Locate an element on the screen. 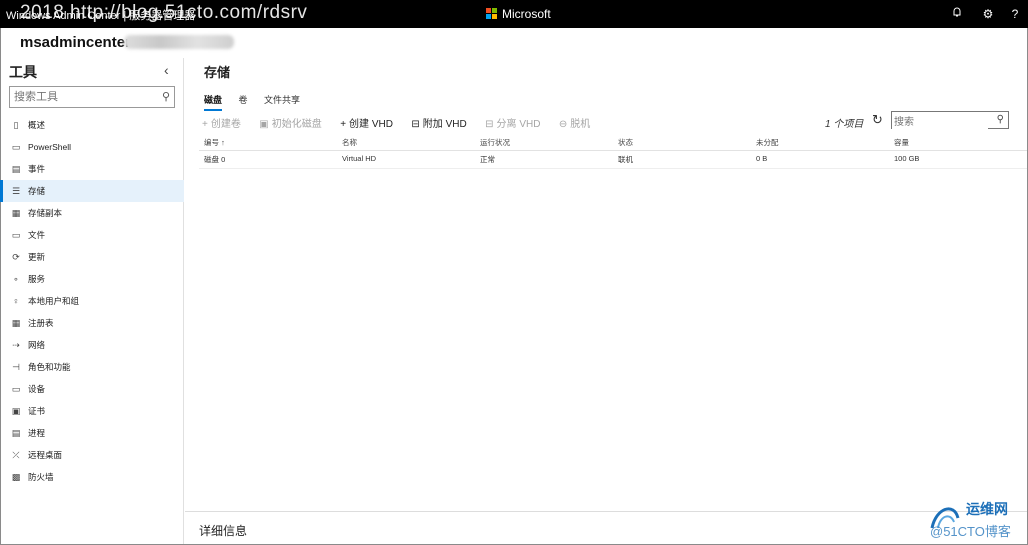 This screenshot has height=545, width=1028. column-header-capacity: 容量 is located at coordinates (901, 142).